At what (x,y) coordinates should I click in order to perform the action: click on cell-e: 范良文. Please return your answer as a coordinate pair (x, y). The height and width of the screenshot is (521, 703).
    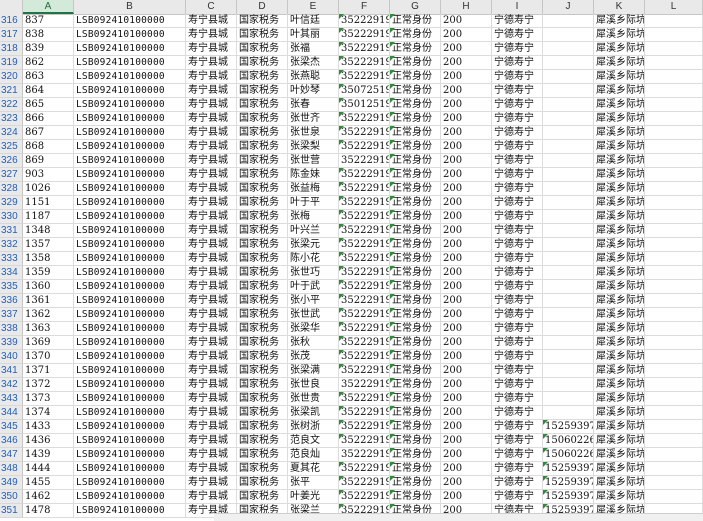
    Looking at the image, I should click on (313, 441).